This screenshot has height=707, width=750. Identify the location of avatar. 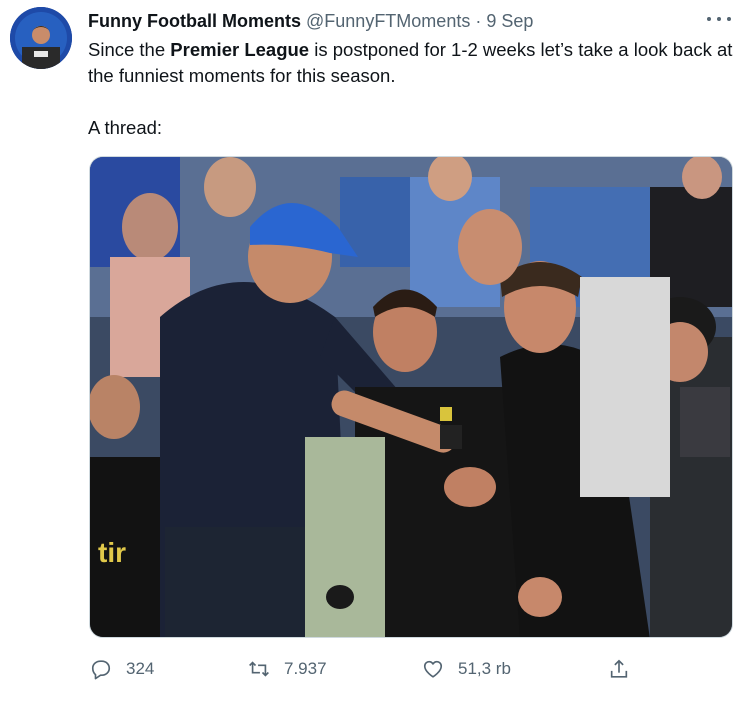
(41, 38).